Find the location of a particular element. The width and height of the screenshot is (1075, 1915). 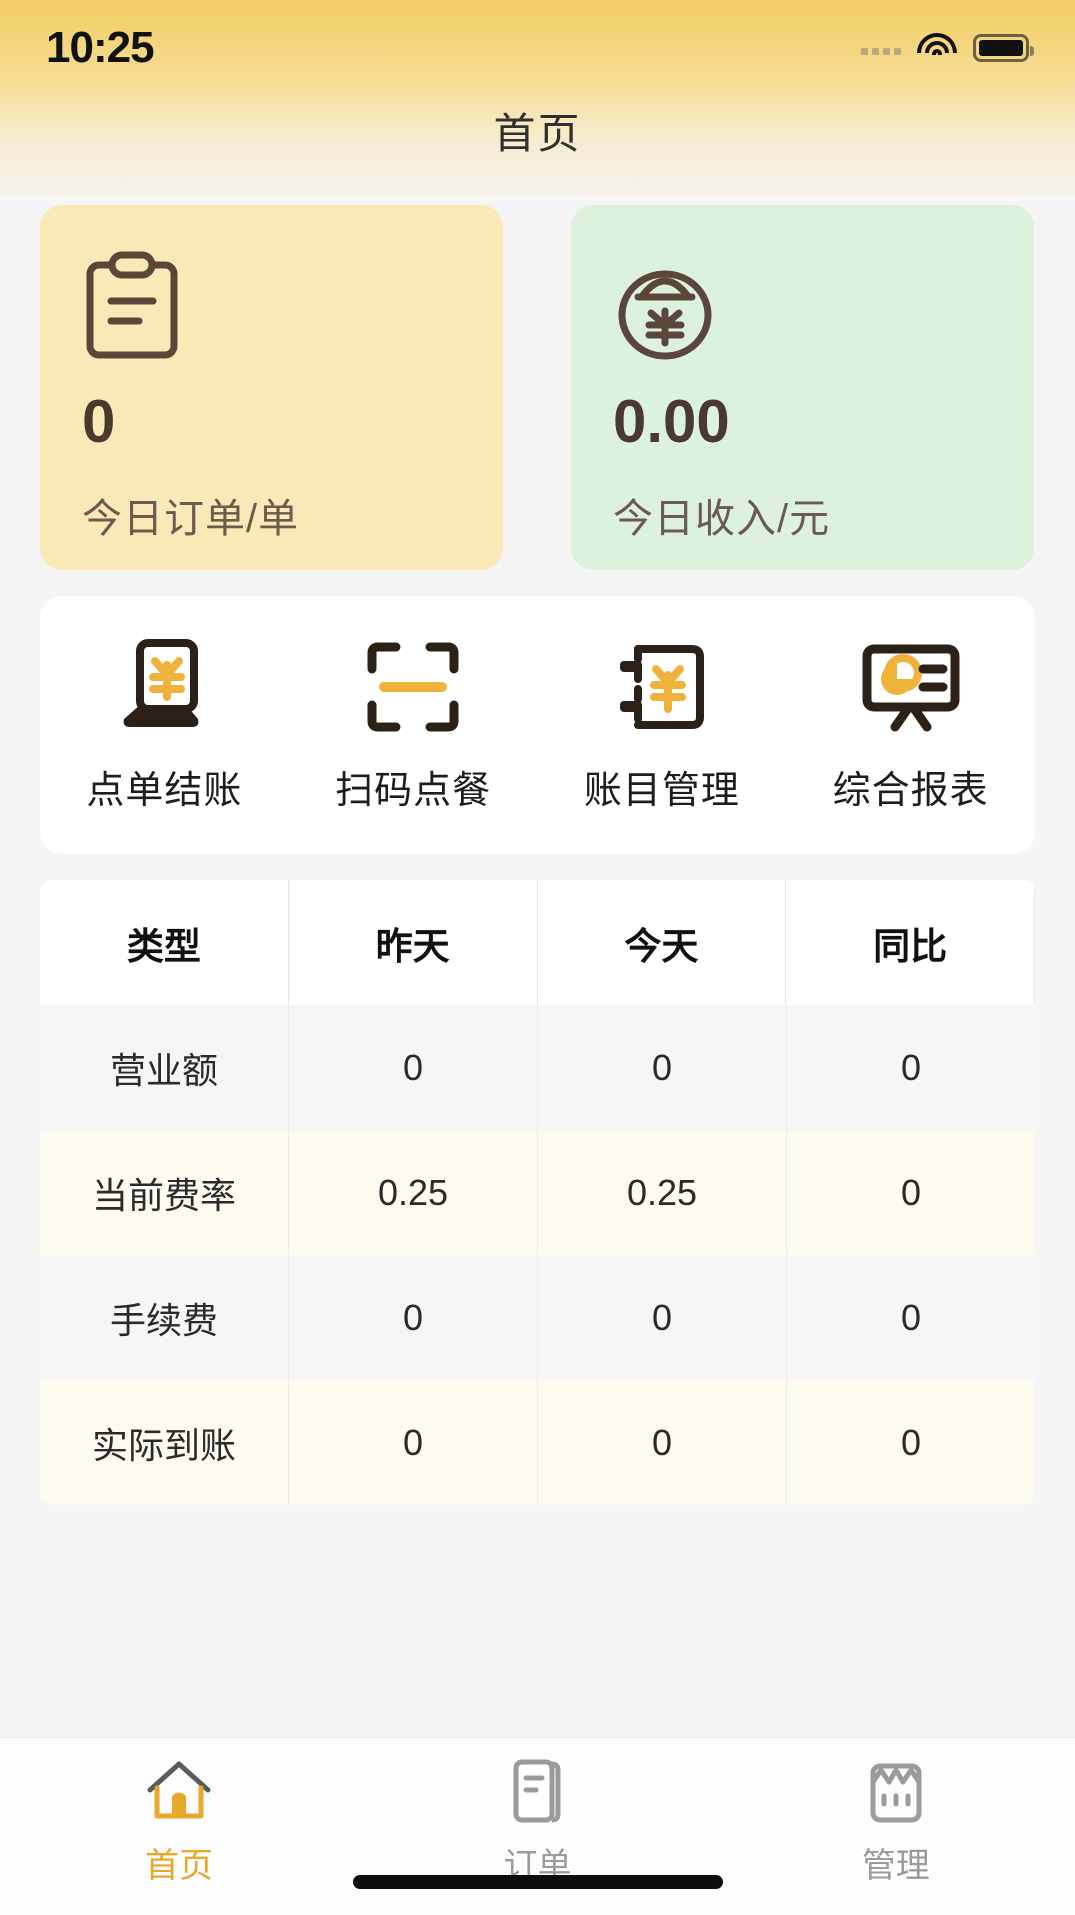

shop-icon is located at coordinates (896, 1793).